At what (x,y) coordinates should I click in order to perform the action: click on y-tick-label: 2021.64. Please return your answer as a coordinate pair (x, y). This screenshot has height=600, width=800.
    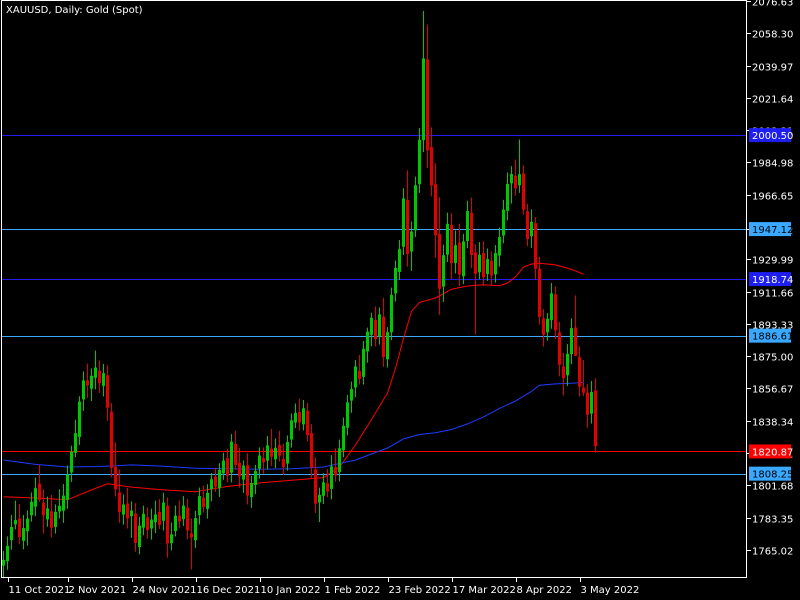
    Looking at the image, I should click on (772, 100).